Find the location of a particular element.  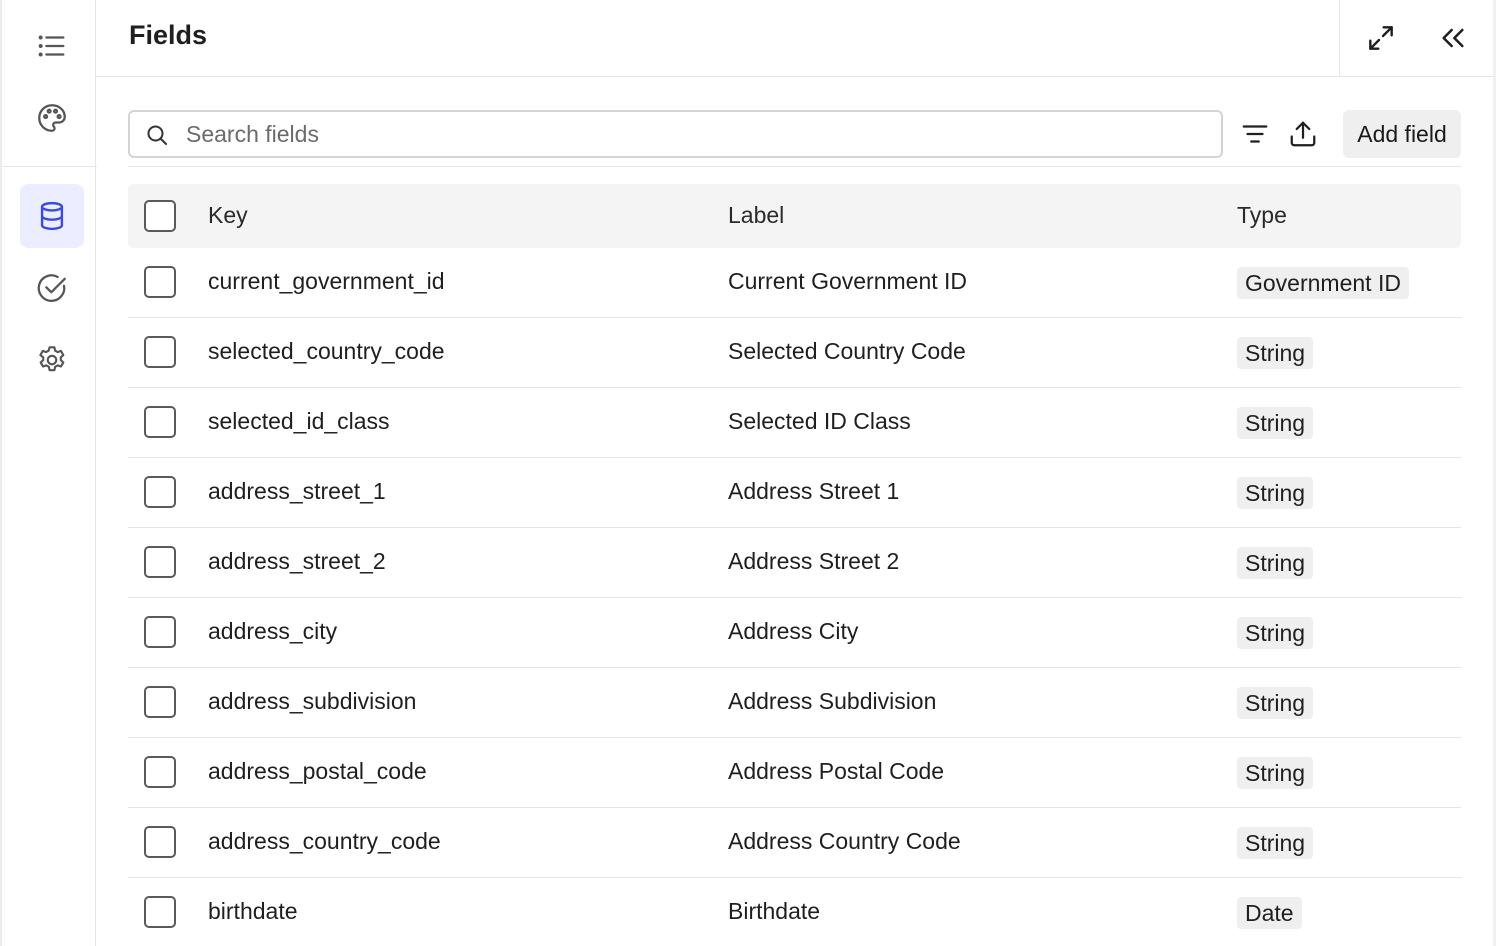

table-row: selected_id_class Selected ID Class String is located at coordinates (794, 423).